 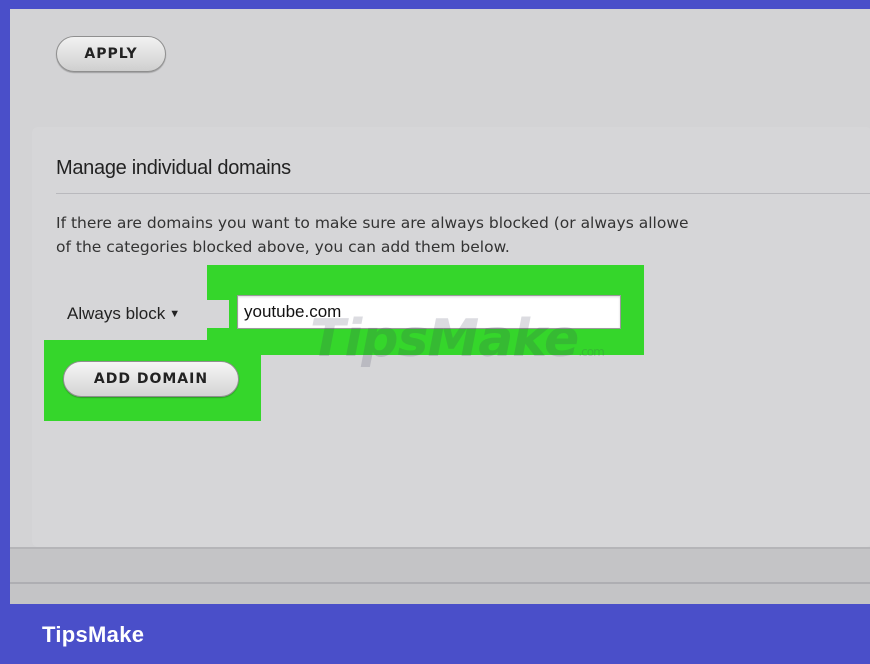 I want to click on panel-title: Manage individual domains, so click(x=173, y=168).